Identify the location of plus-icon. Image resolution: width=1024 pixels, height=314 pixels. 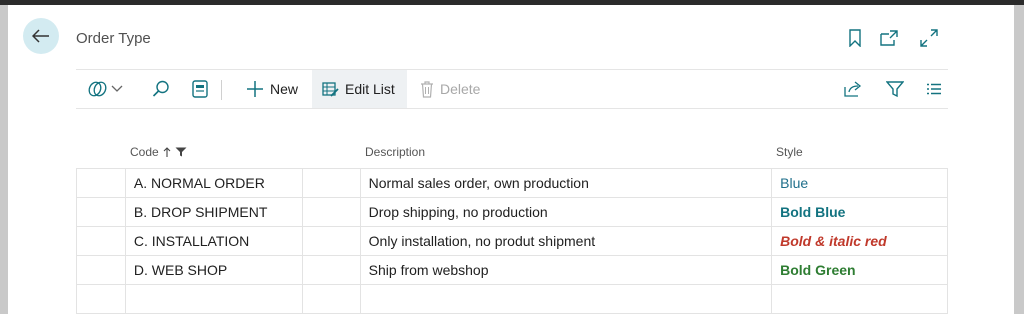
(255, 89).